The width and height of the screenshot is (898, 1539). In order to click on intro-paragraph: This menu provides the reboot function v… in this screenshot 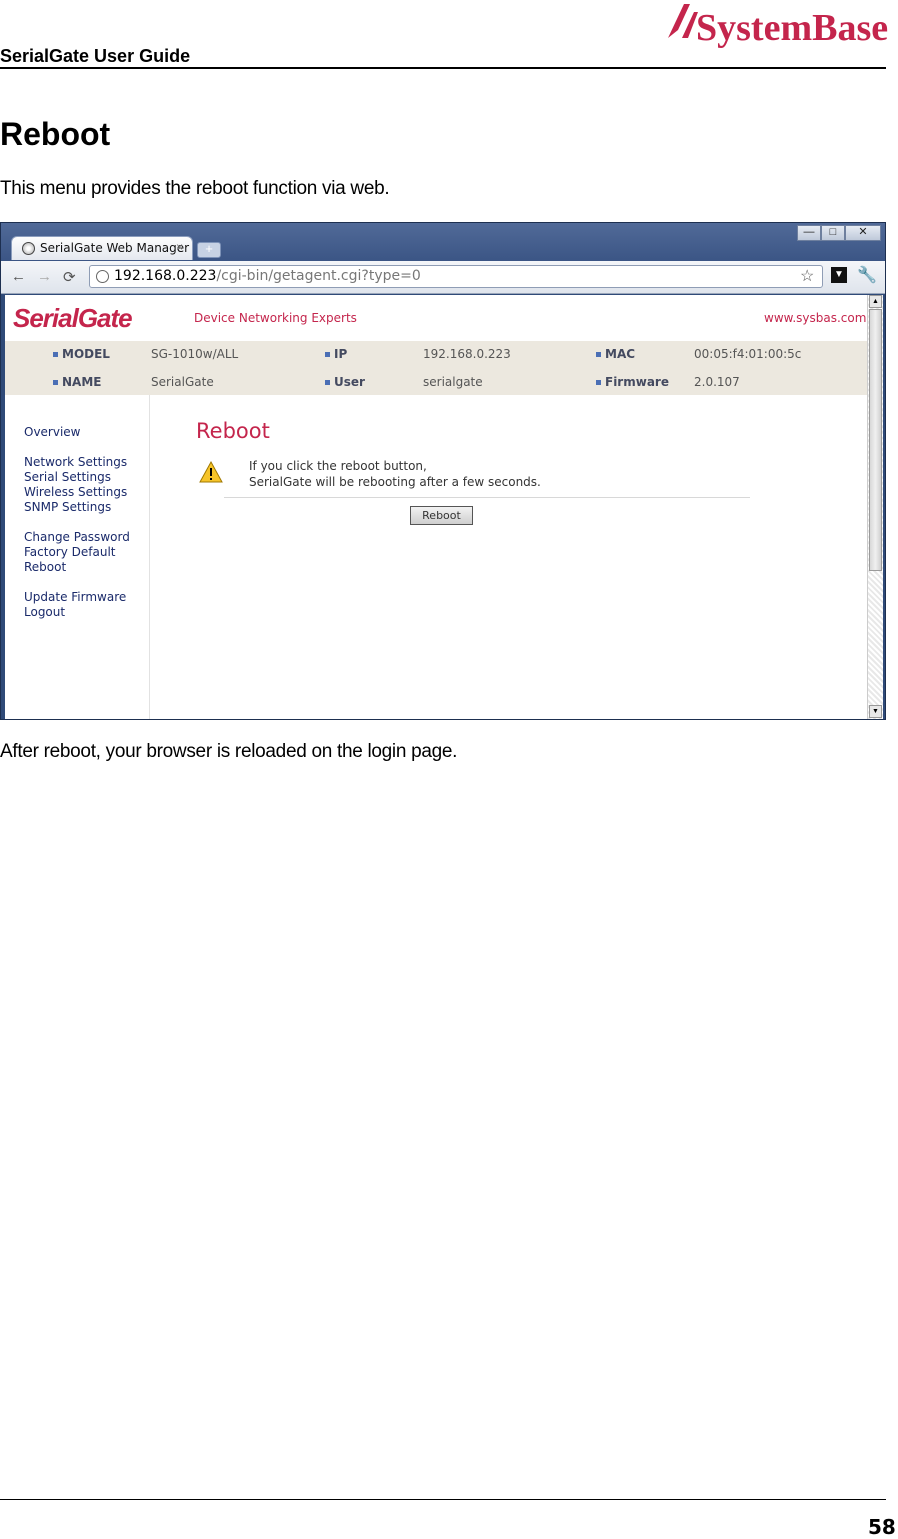, I will do `click(195, 188)`.